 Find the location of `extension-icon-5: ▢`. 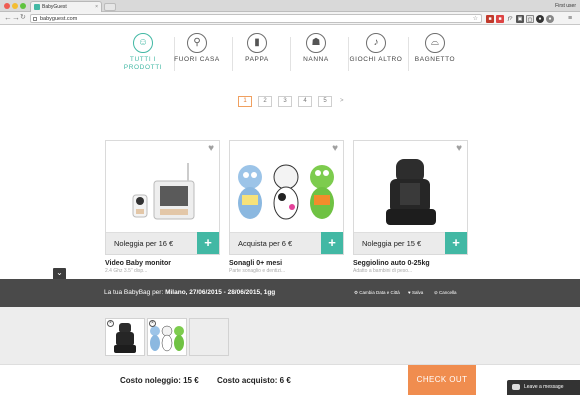

extension-icon-5: ▢ is located at coordinates (530, 19).